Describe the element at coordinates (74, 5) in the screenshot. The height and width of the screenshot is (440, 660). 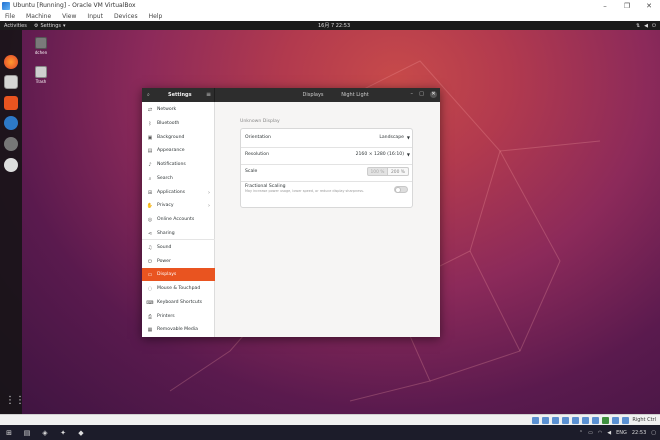
I see `vbox-window-title: Ubuntu [Running] - Oracle VM VirtualBox` at that location.